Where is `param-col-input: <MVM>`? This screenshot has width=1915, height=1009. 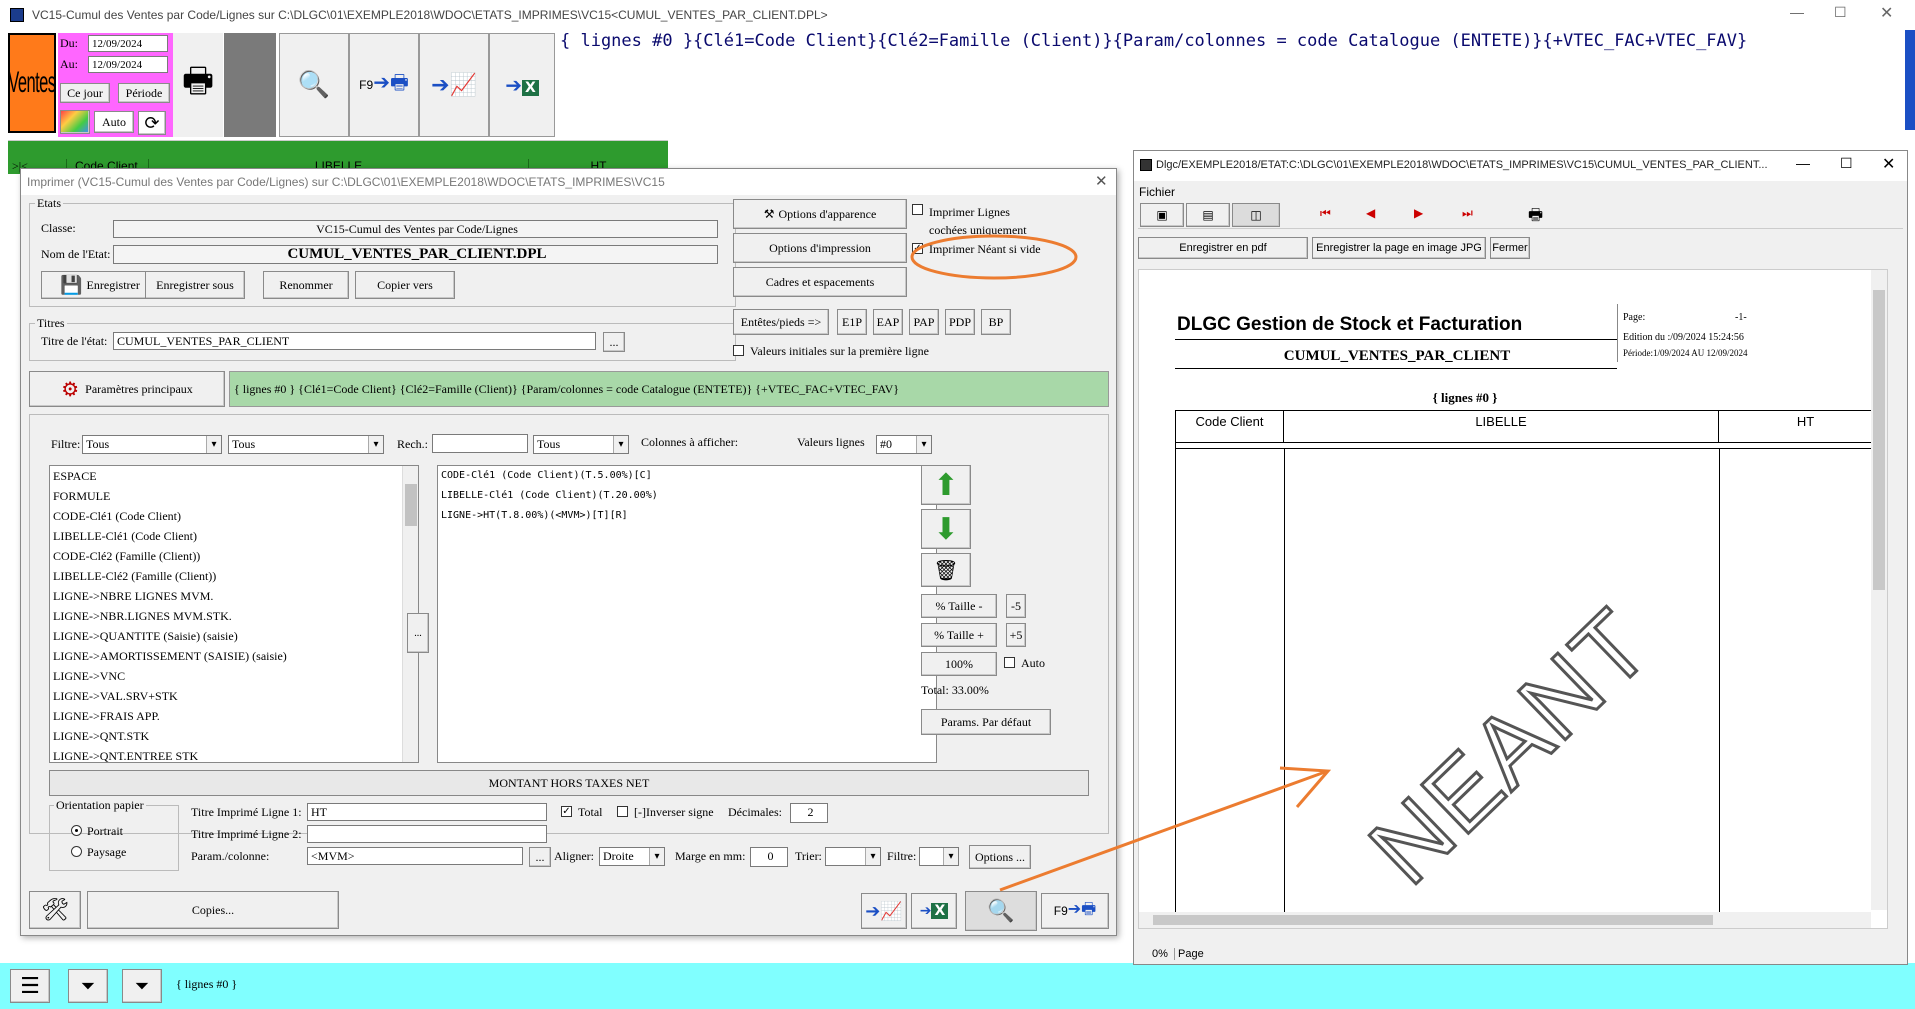
param-col-input: <MVM> is located at coordinates (415, 856).